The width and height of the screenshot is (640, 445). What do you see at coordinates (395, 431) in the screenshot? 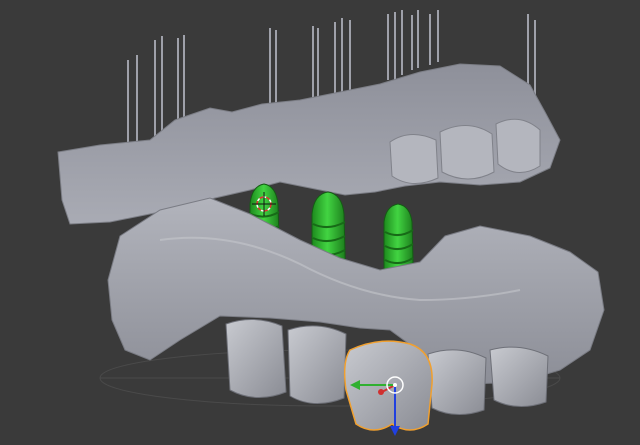
I see `gizmo-z-arrow` at bounding box center [395, 431].